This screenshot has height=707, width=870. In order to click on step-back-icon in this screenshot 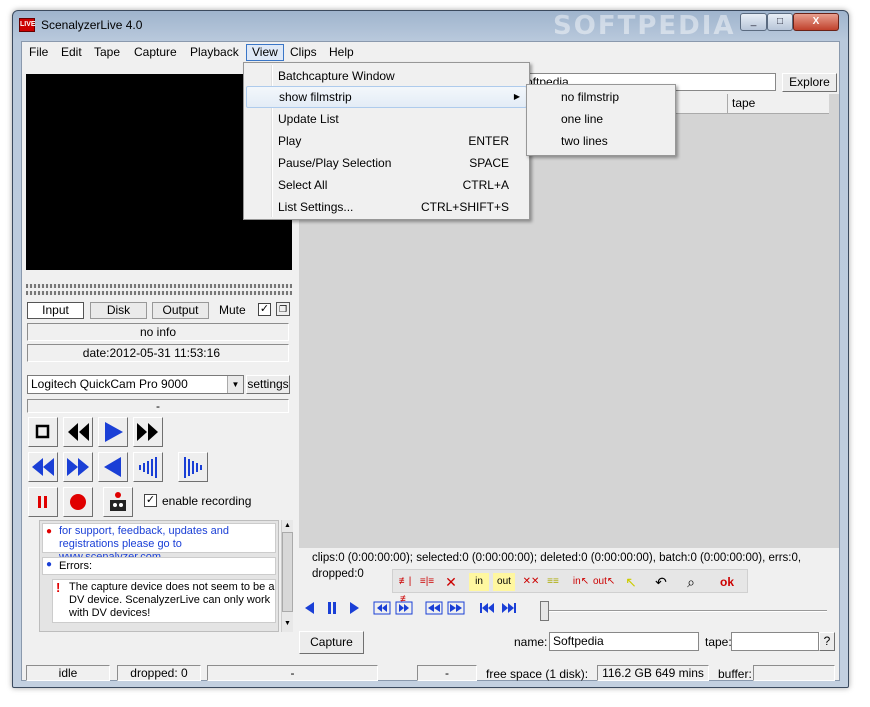, I will do `click(310, 608)`.